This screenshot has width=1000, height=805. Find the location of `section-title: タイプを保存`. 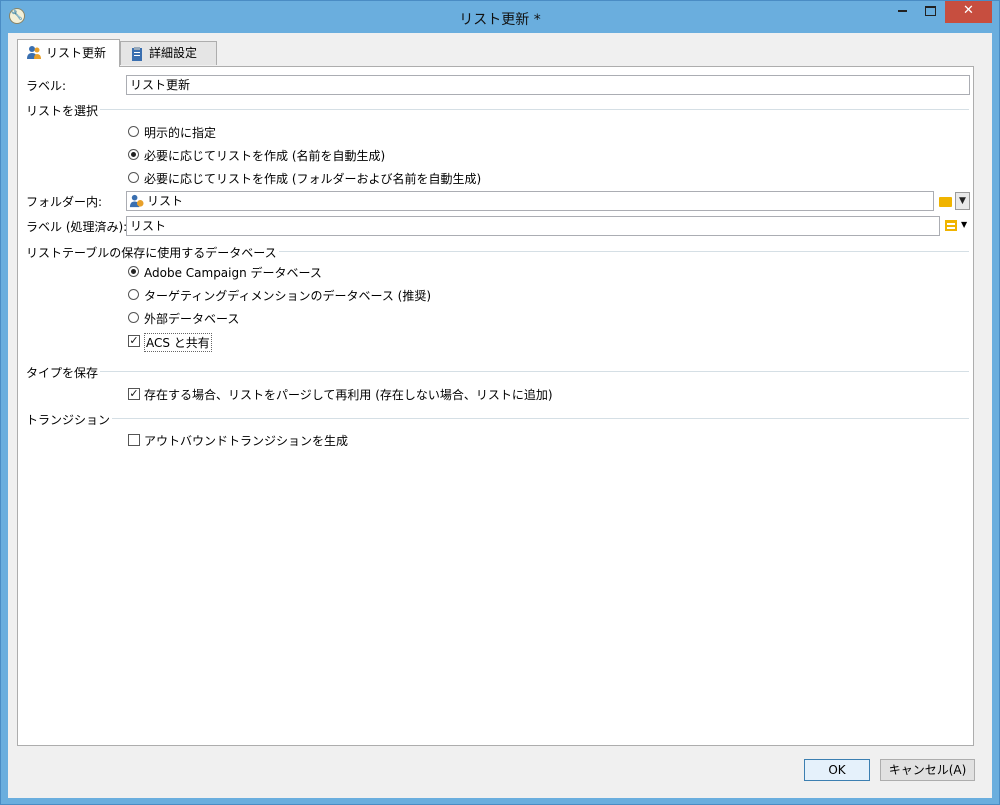

section-title: タイプを保存 is located at coordinates (63, 372).